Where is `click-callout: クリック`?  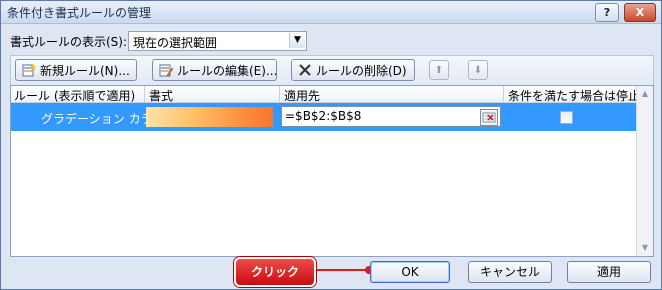 click-callout: クリック is located at coordinates (275, 272).